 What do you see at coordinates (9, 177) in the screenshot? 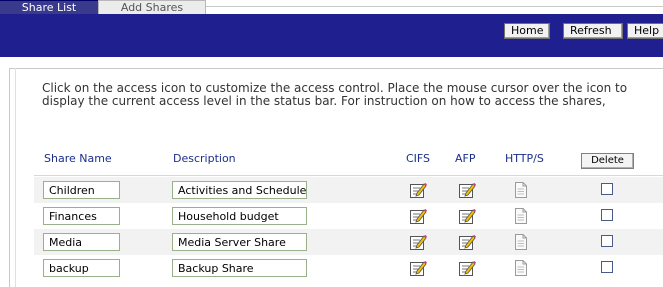
I see `panel-border` at bounding box center [9, 177].